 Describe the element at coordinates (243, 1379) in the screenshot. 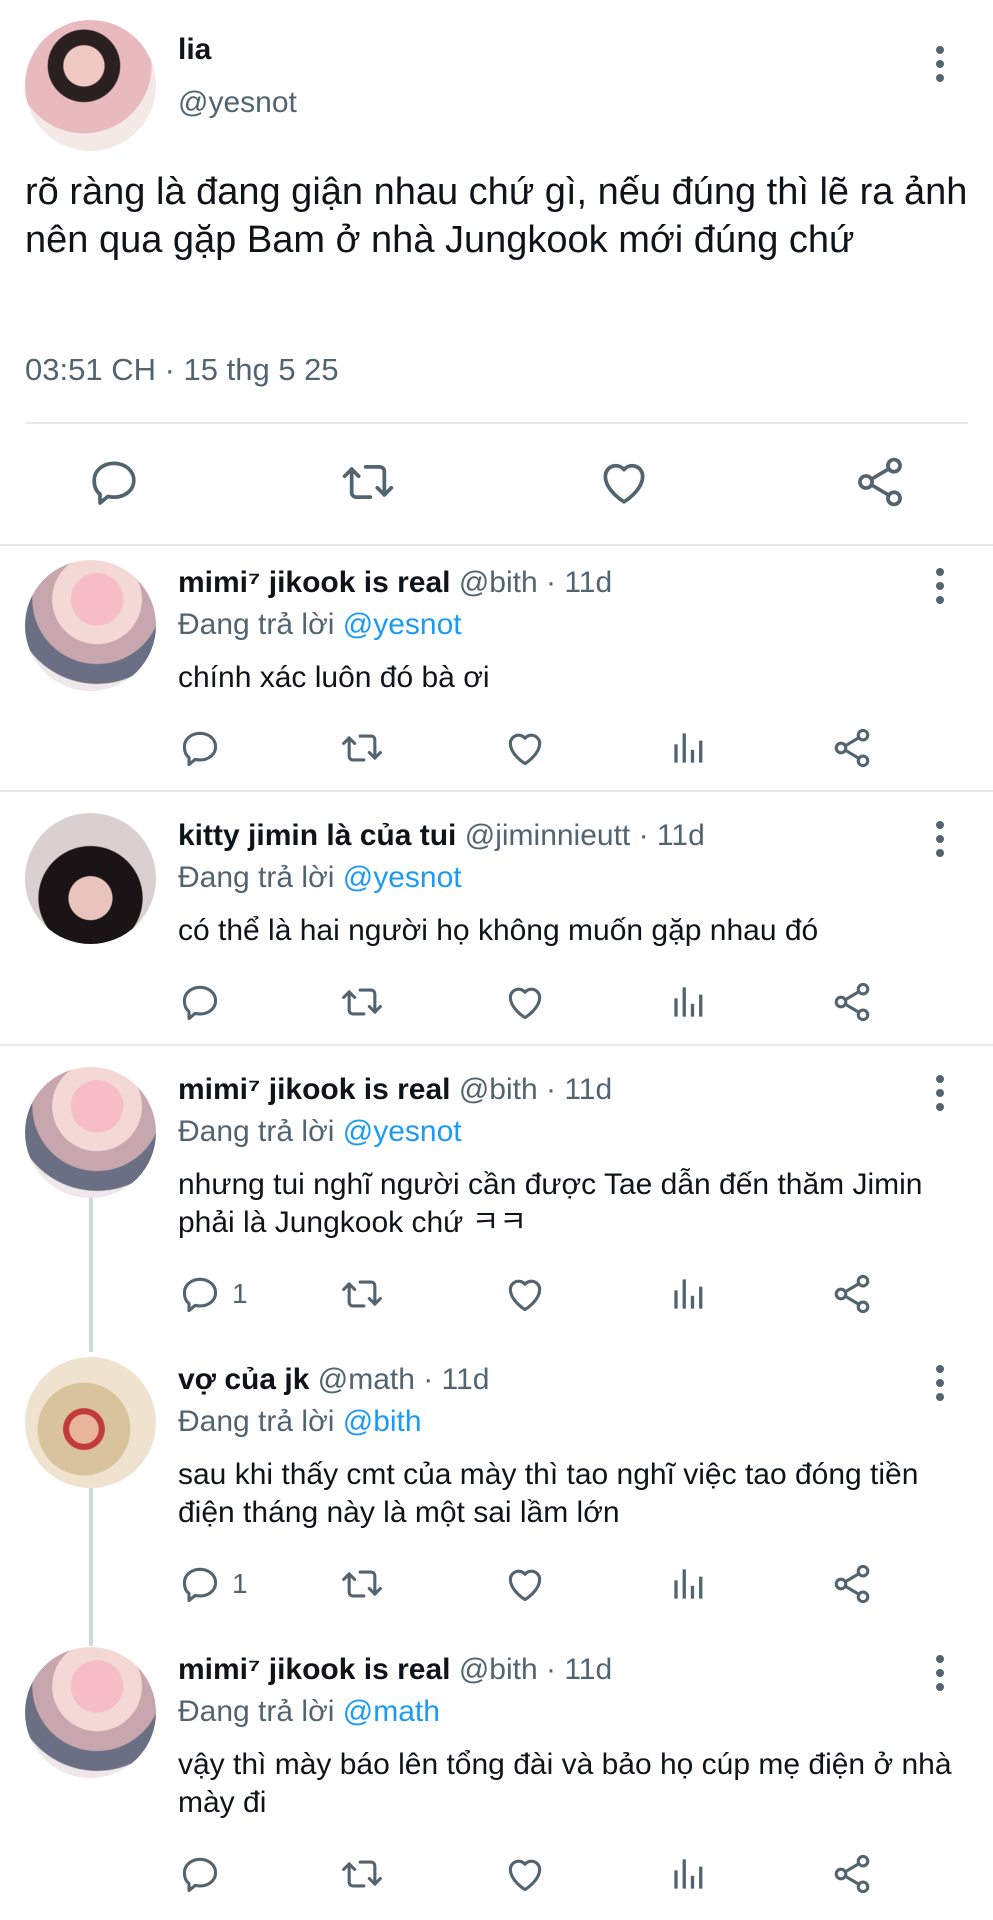

I see `display-name: vợ của jk` at that location.